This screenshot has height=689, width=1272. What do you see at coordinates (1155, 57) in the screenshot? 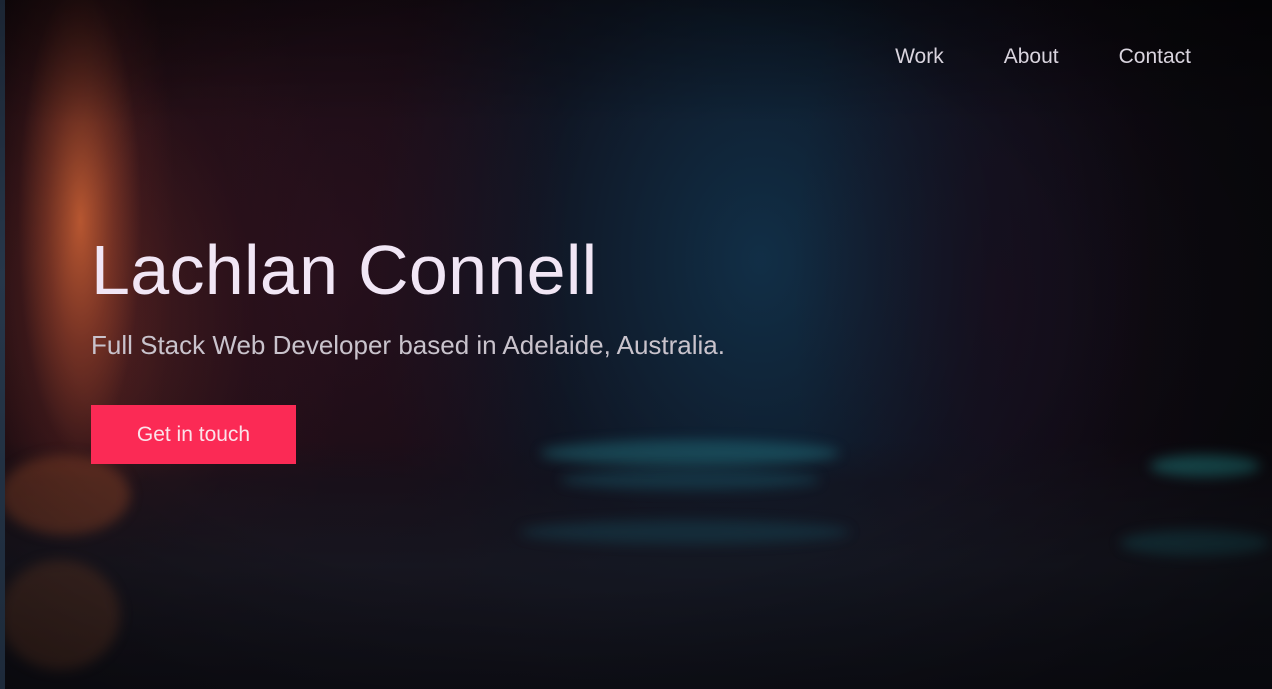
I see `nav-link-contact: Contact` at bounding box center [1155, 57].